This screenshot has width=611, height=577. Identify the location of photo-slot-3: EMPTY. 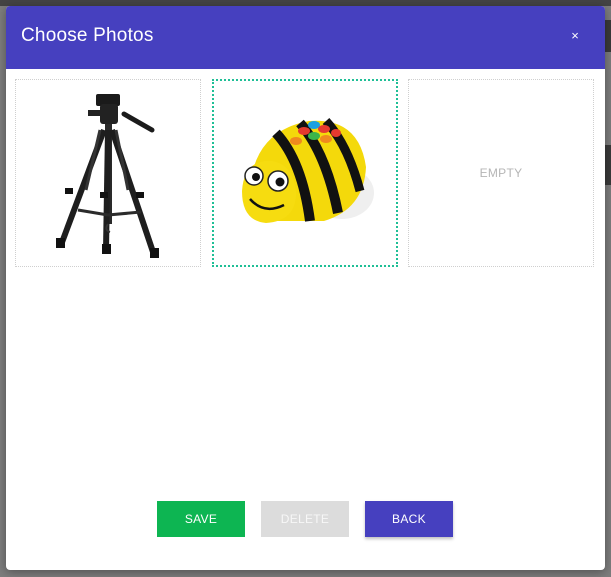
(501, 173).